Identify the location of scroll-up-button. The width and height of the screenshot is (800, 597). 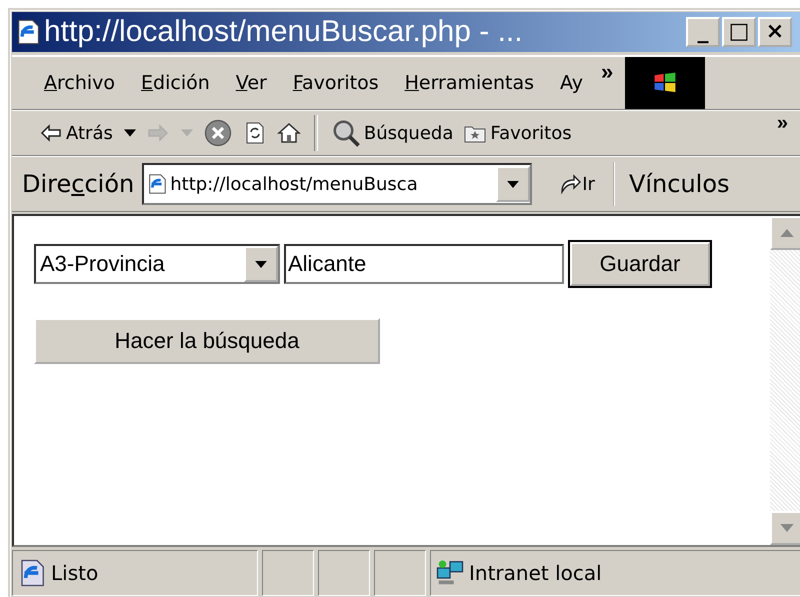
(785, 233).